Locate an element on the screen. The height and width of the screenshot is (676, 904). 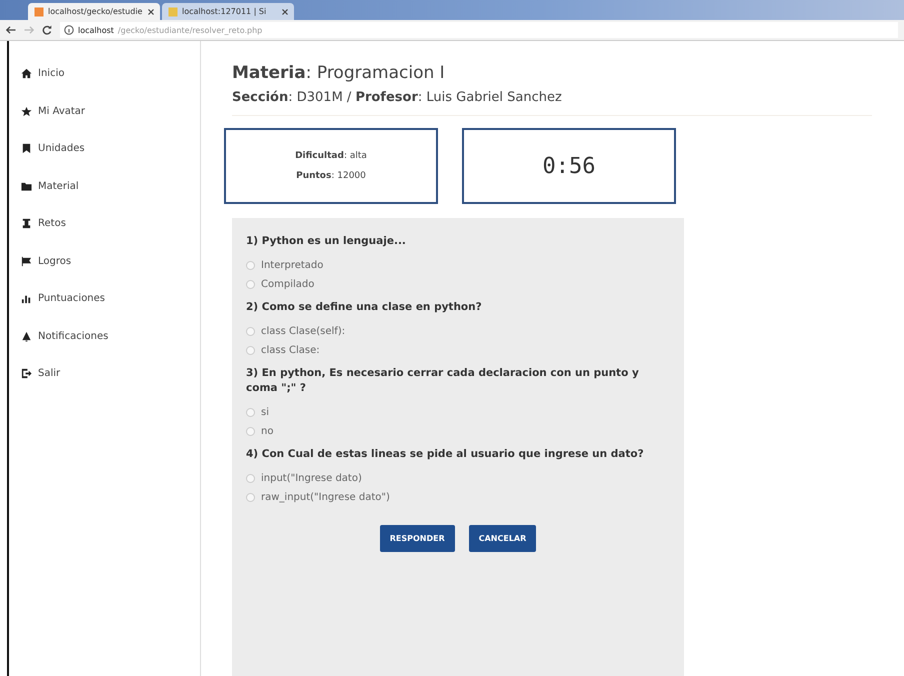
bell-icon is located at coordinates (26, 336).